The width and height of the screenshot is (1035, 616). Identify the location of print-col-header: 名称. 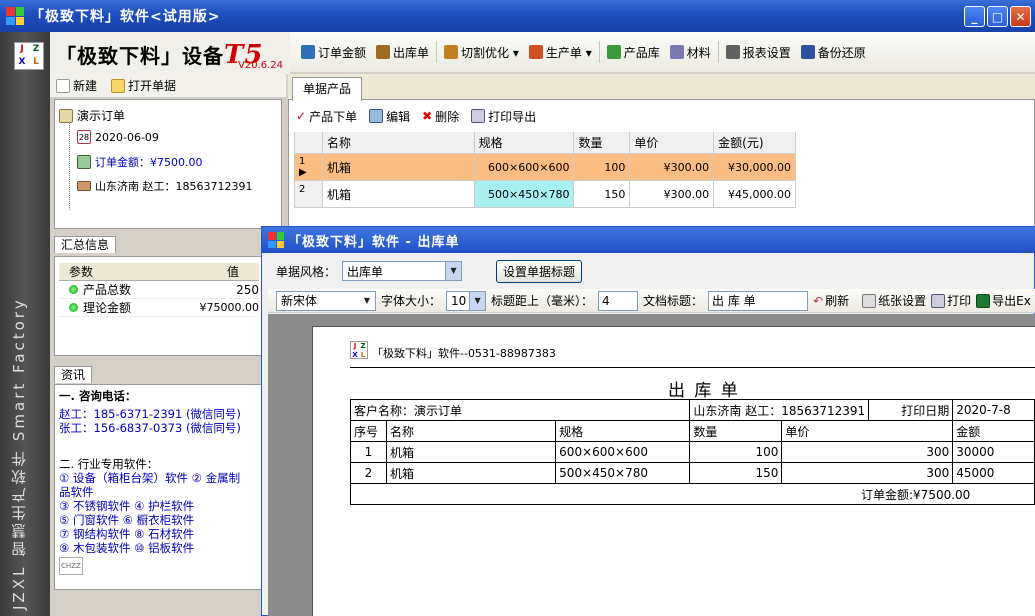
(471, 431).